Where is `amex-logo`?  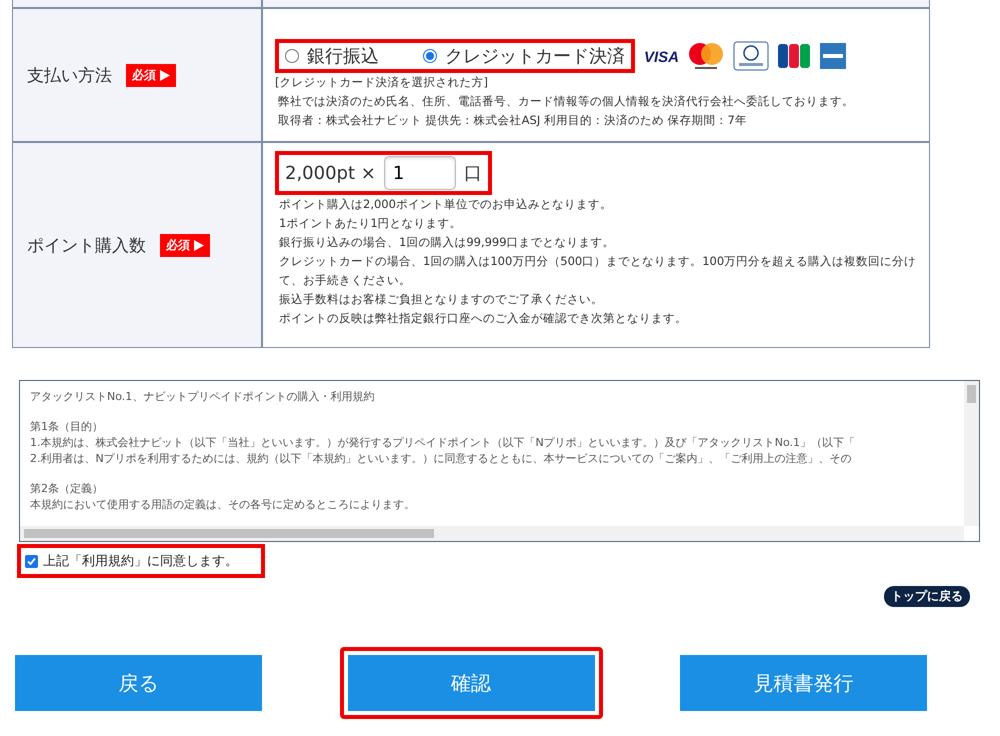
amex-logo is located at coordinates (833, 56).